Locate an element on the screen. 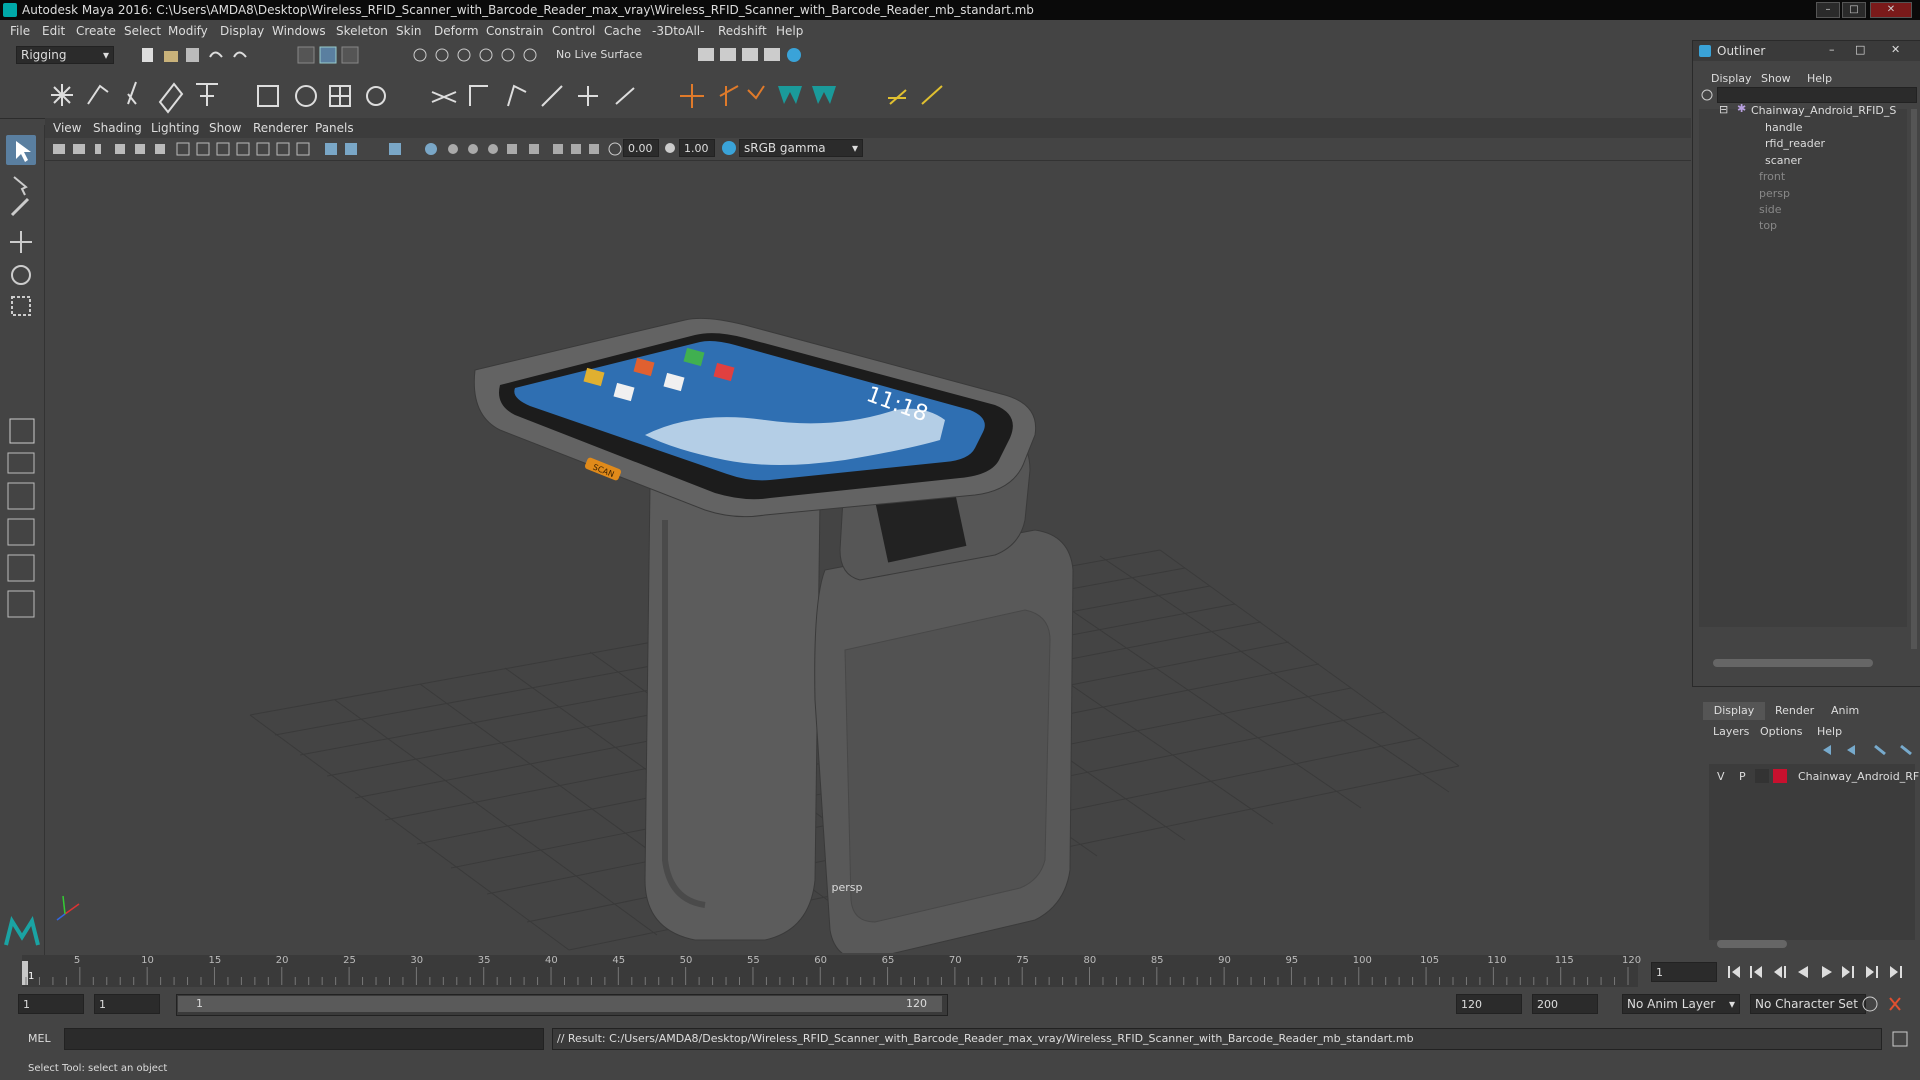 This screenshot has height=1080, width=1920. layer-menu-options: Options is located at coordinates (1781, 731).